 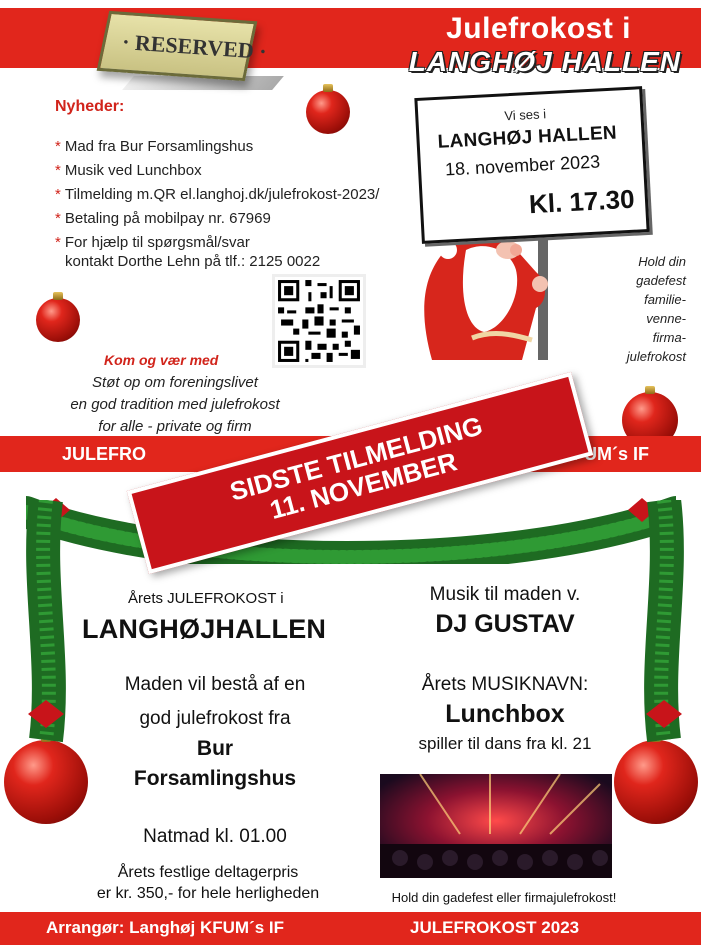 I want to click on sign-date-text: 18. november 2023, so click(x=522, y=165).